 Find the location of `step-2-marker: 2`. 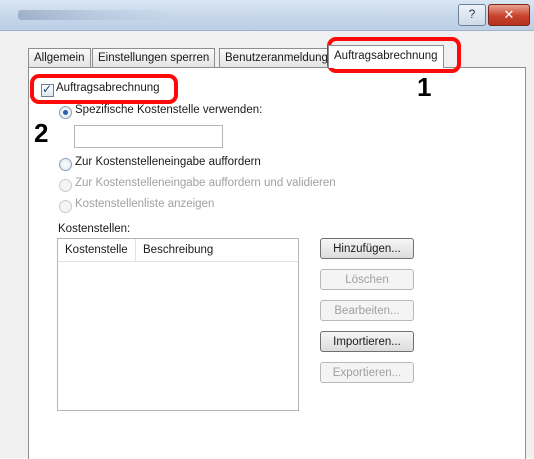

step-2-marker: 2 is located at coordinates (41, 133).